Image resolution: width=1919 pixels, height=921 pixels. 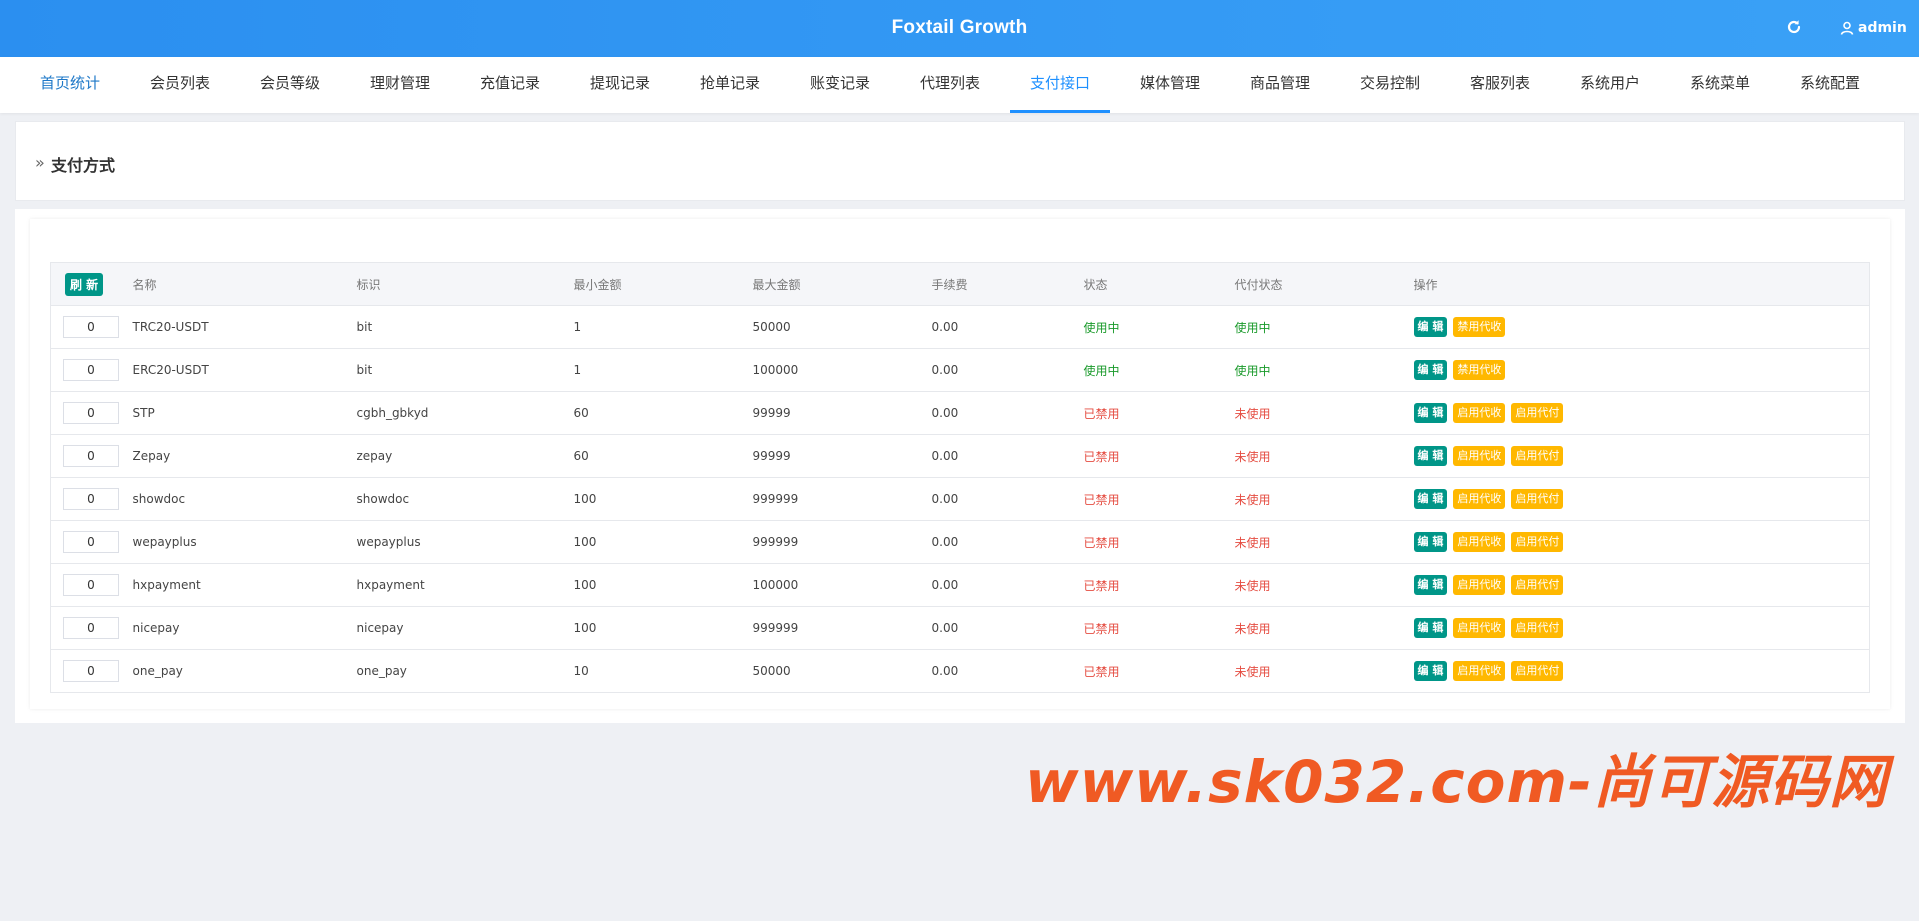 I want to click on tab-support: 客服列表, so click(x=1500, y=85).